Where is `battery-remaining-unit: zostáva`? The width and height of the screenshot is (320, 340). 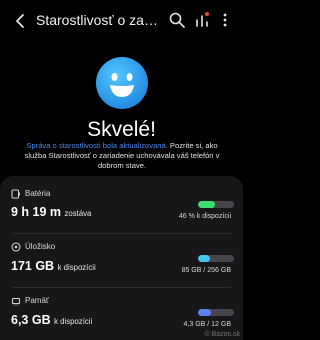
battery-remaining-unit: zostáva is located at coordinates (78, 213).